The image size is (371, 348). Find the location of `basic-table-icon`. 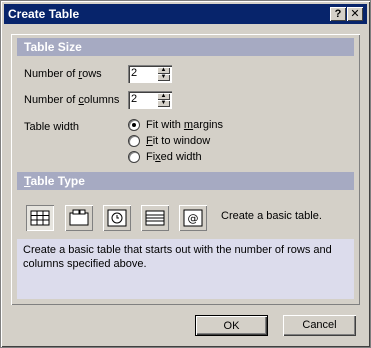

basic-table-icon is located at coordinates (40, 218).